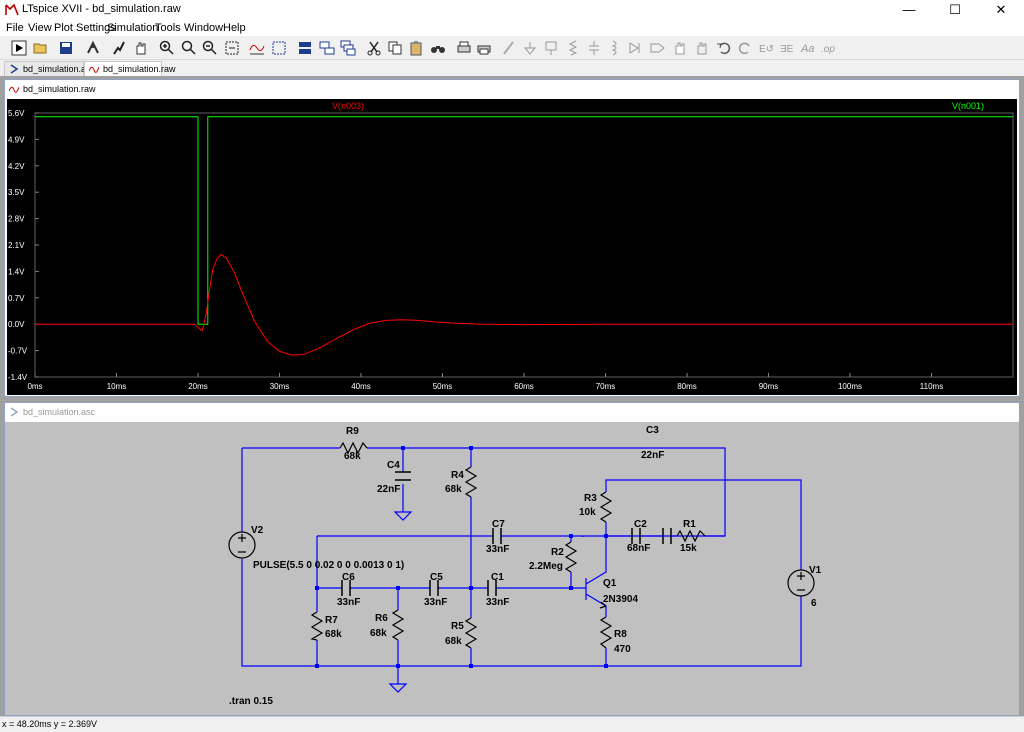 The height and width of the screenshot is (732, 1024). I want to click on find-icon, so click(438, 48).